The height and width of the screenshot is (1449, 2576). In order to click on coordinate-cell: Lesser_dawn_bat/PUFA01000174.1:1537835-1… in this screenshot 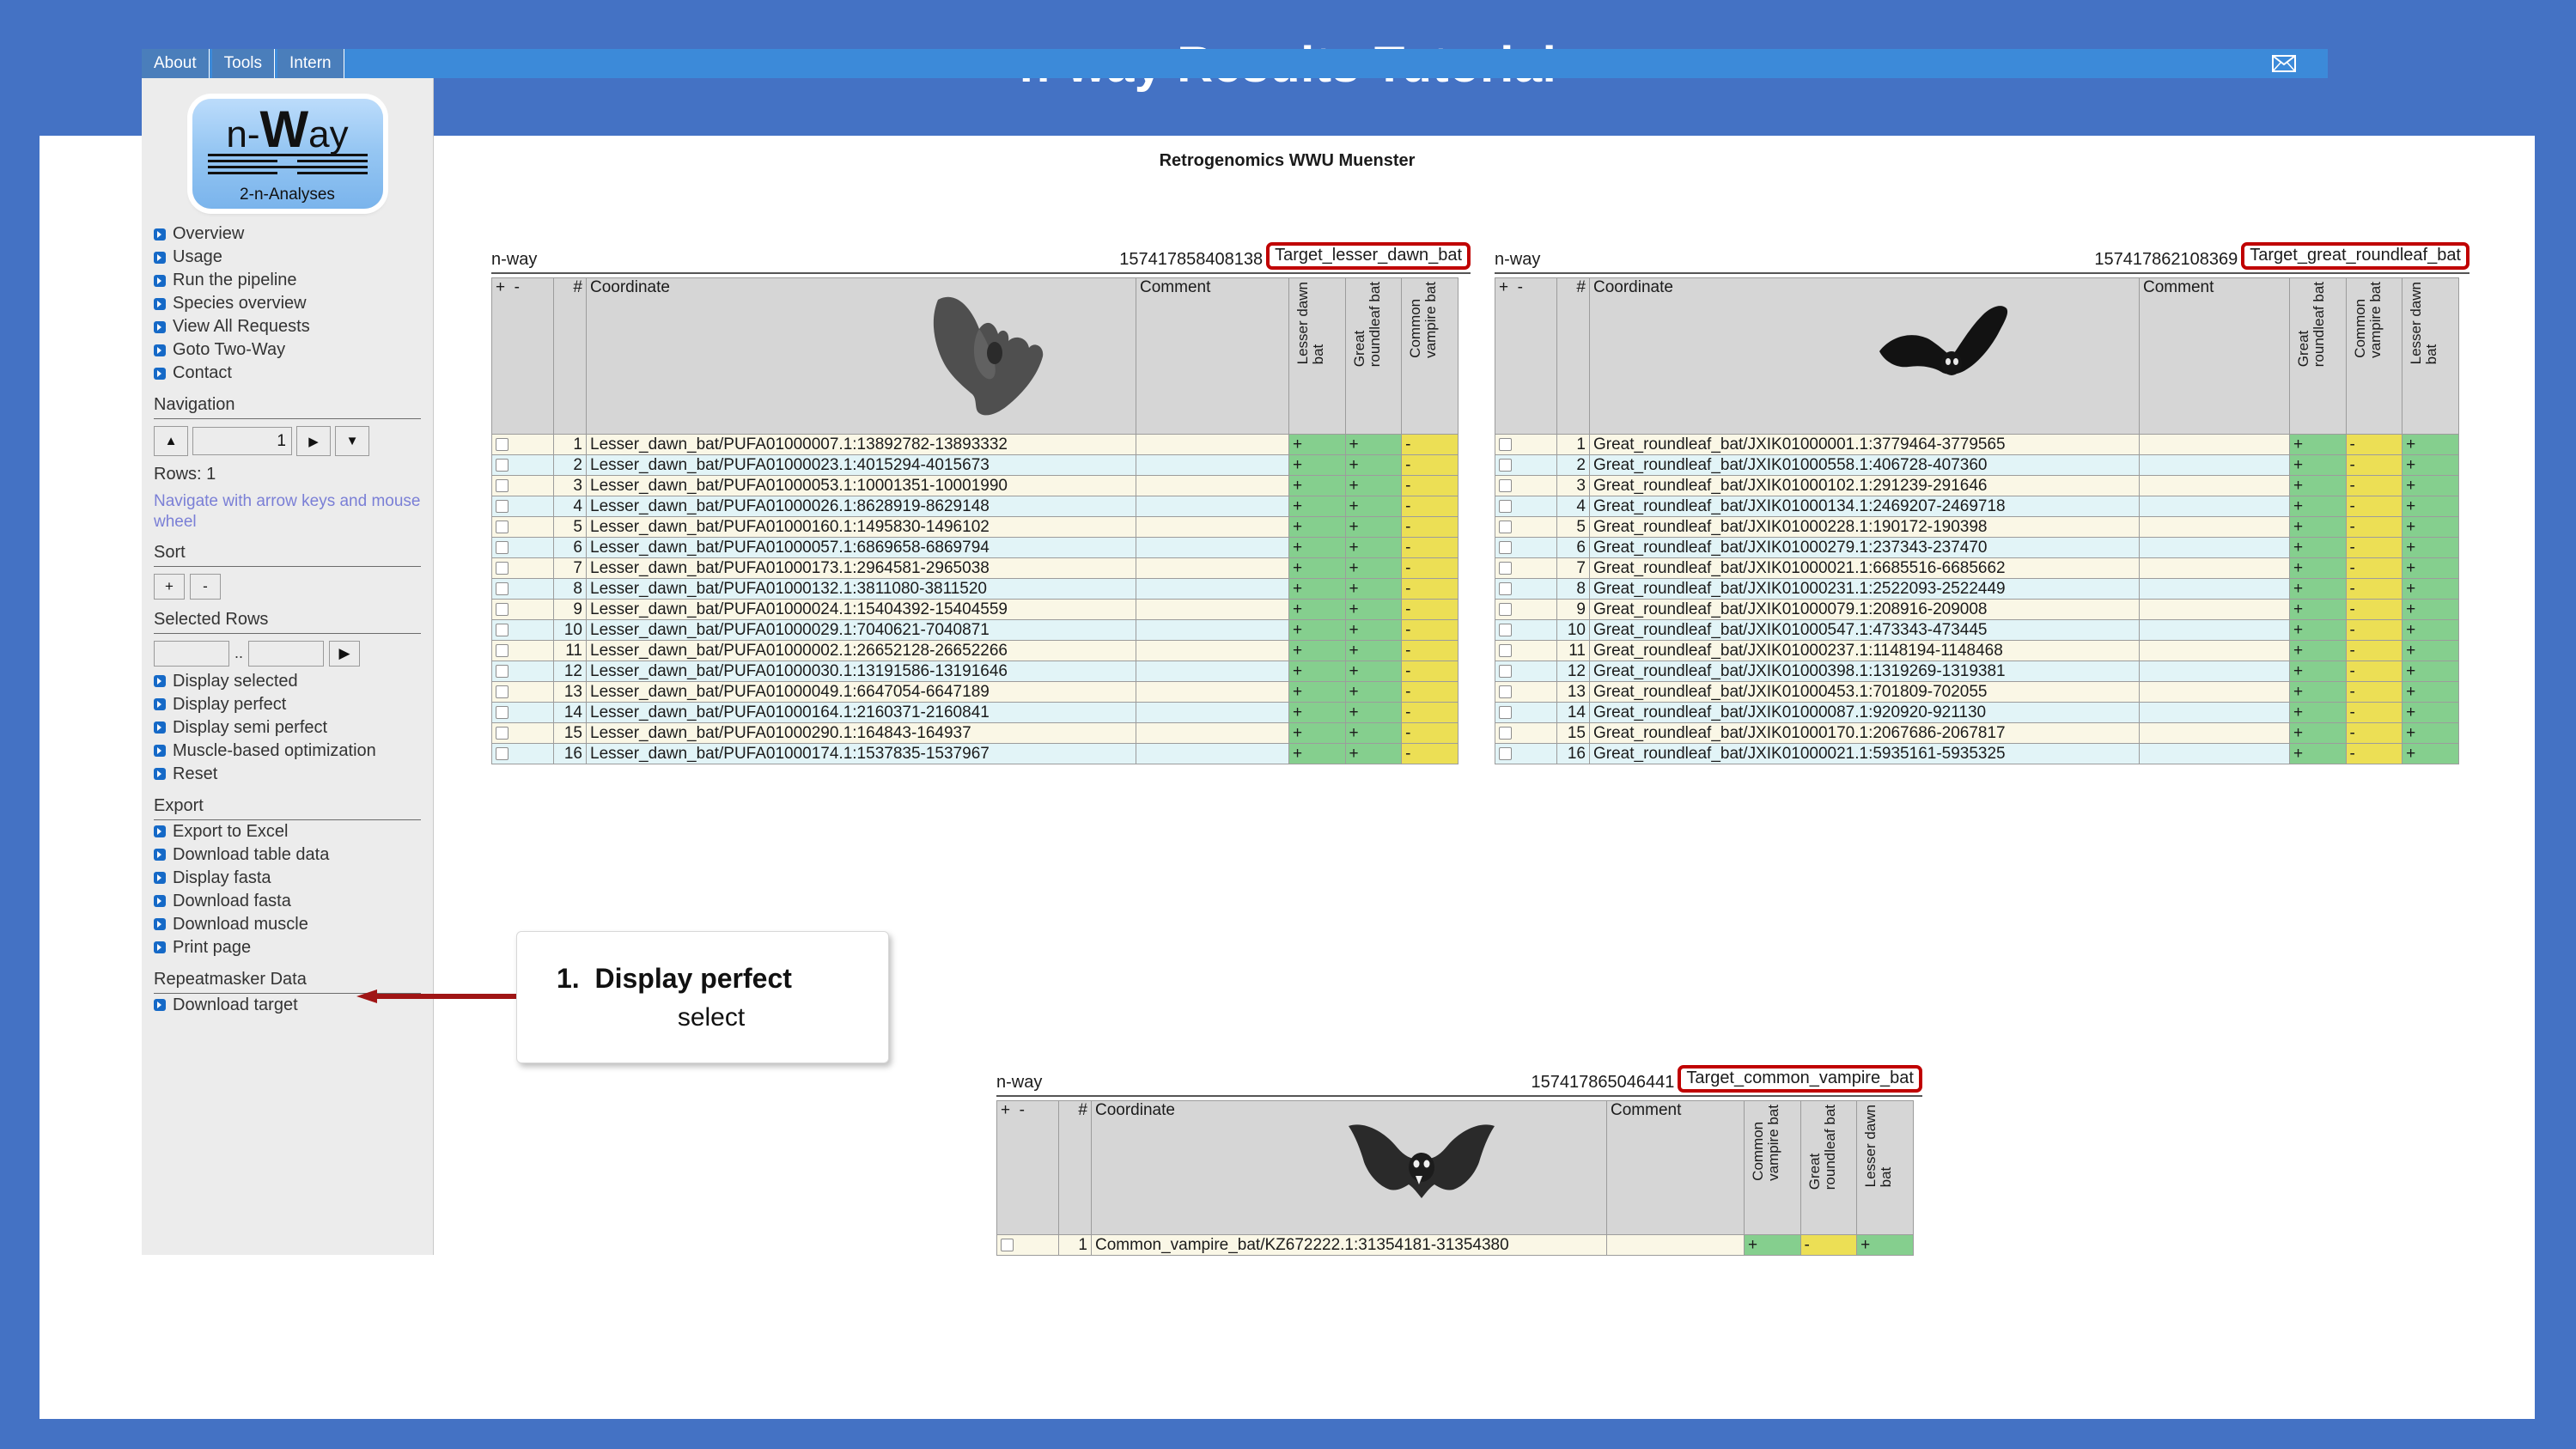, I will do `click(861, 753)`.